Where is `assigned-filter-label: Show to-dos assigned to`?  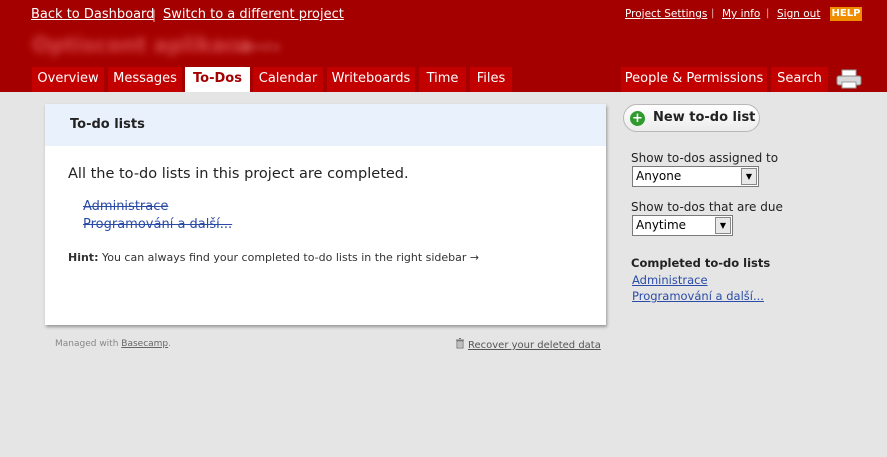 assigned-filter-label: Show to-dos assigned to is located at coordinates (705, 158).